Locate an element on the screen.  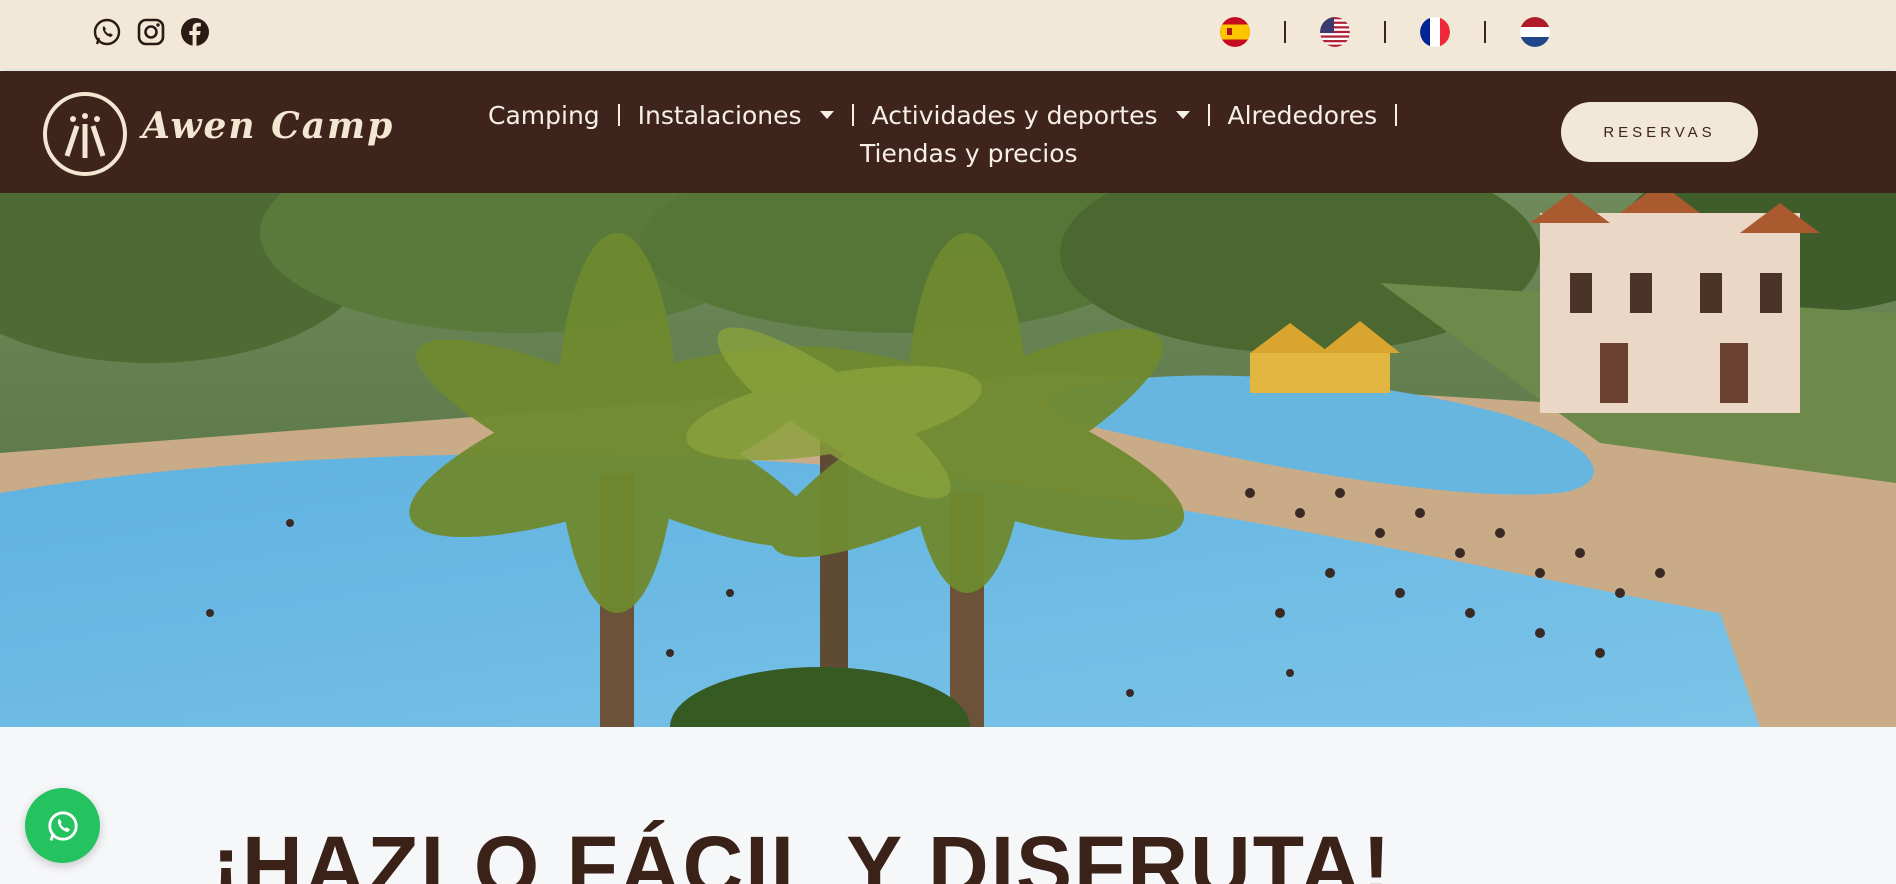
language-switcher is located at coordinates (1385, 32).